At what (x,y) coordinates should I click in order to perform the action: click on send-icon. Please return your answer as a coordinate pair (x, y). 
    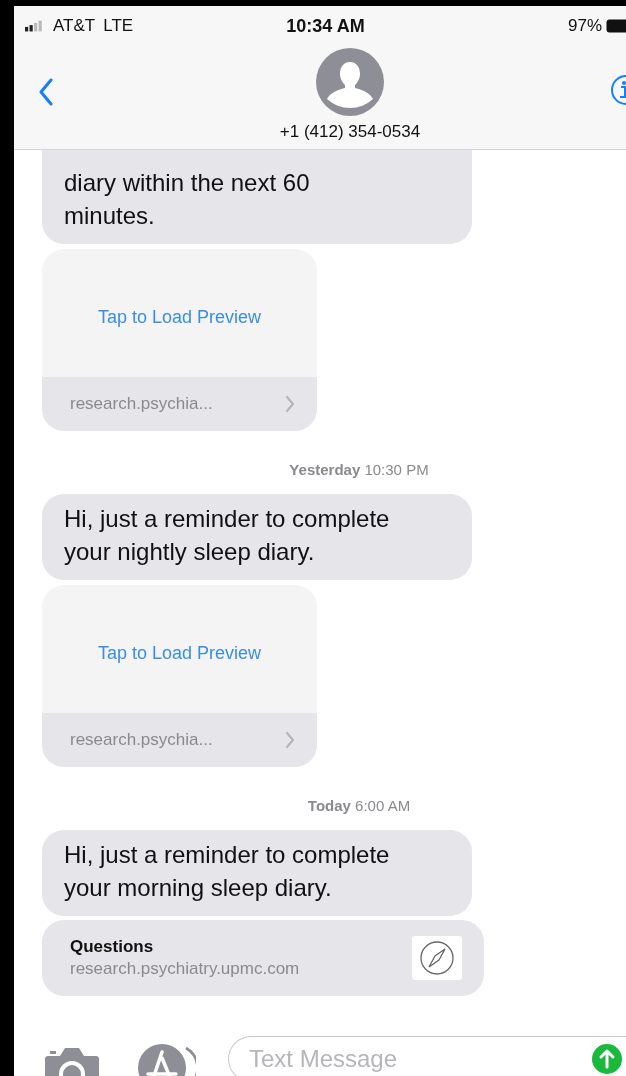
    Looking at the image, I should click on (607, 1059).